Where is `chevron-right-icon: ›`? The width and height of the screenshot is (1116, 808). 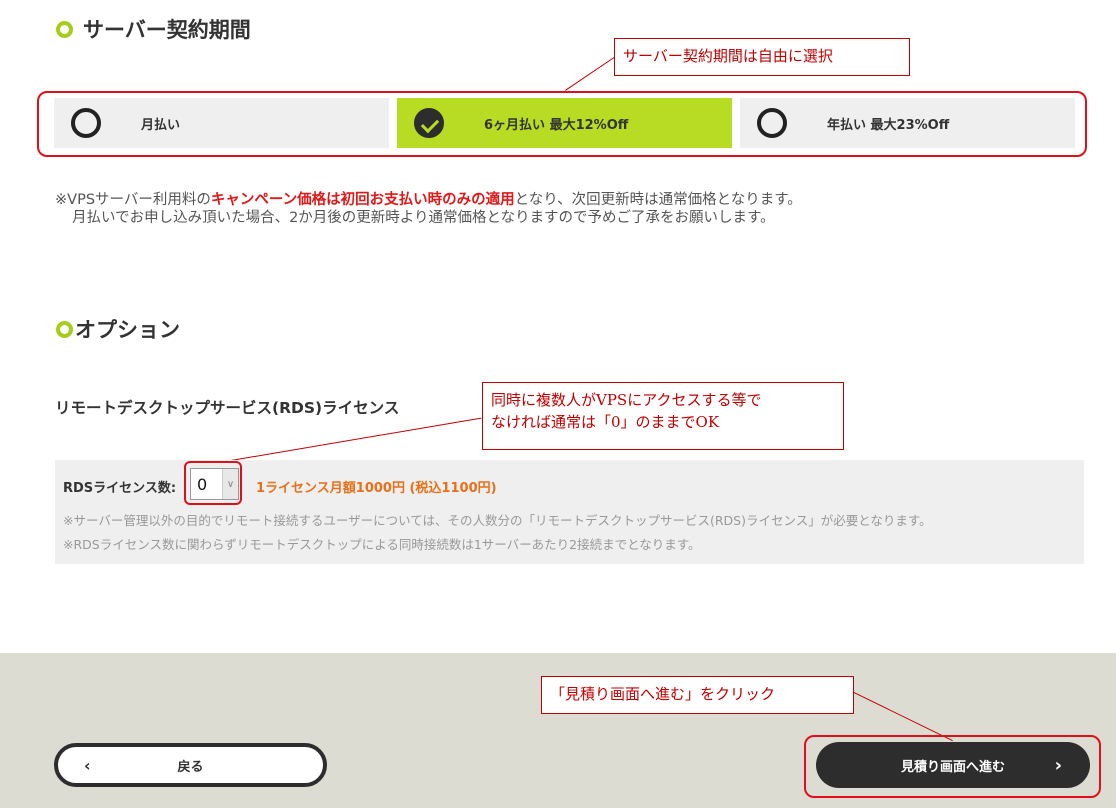
chevron-right-icon: › is located at coordinates (1058, 765).